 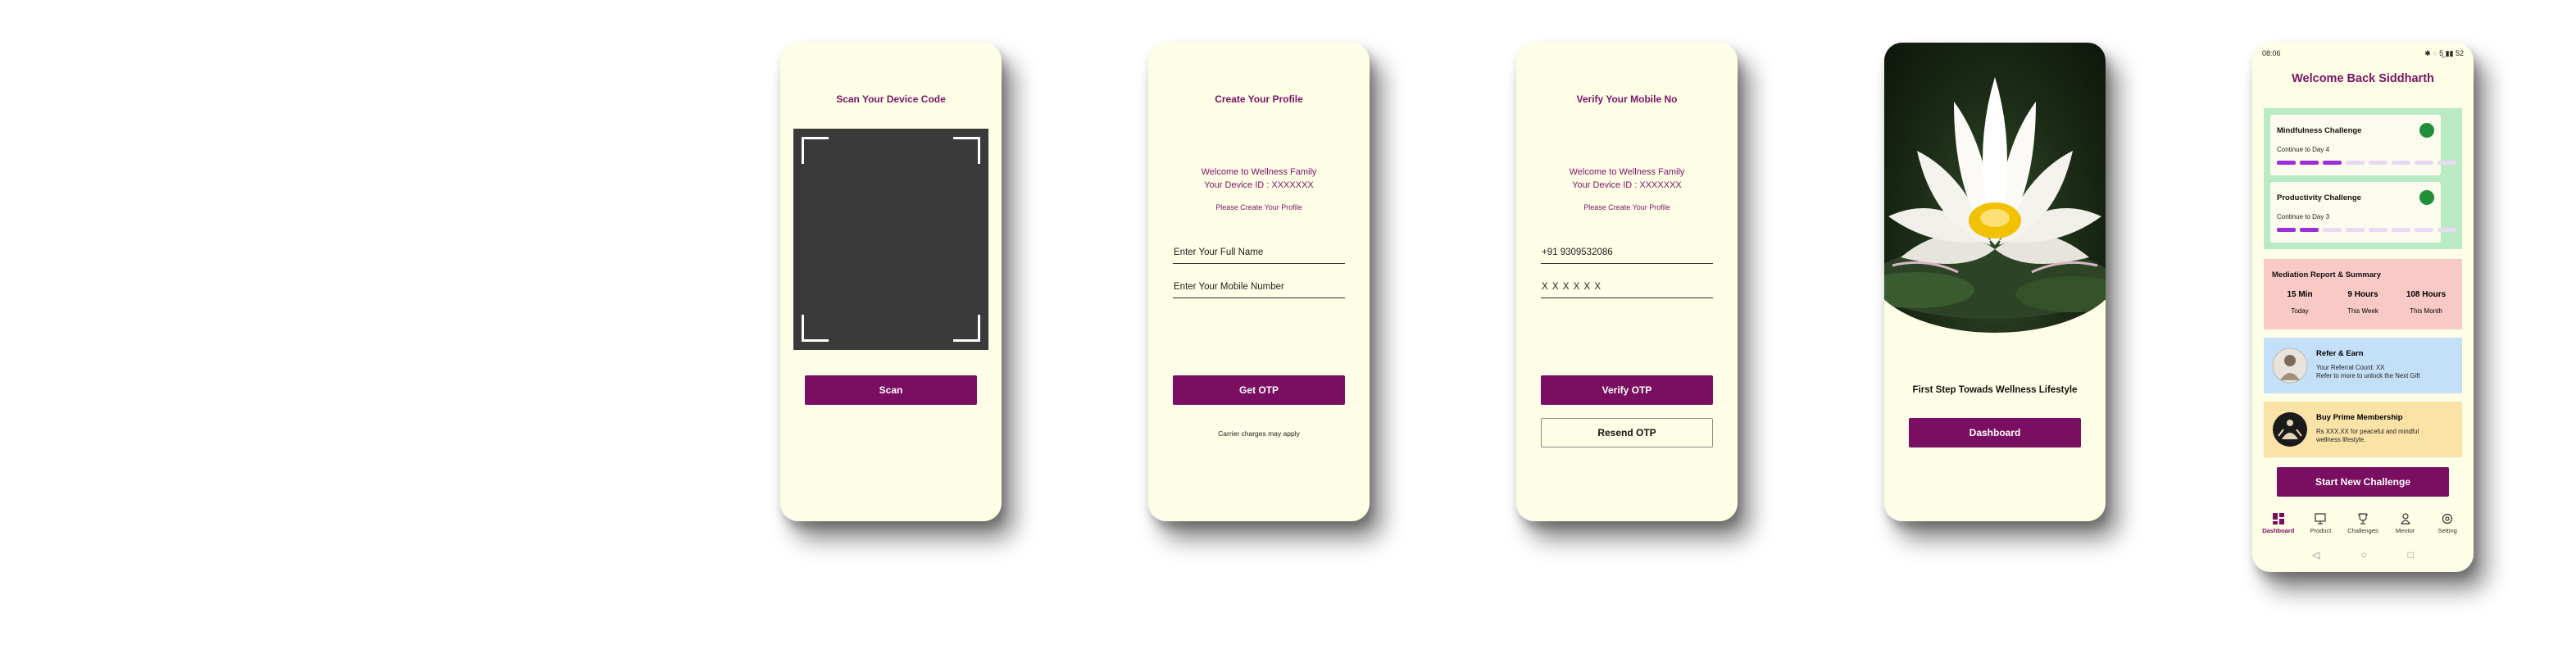 What do you see at coordinates (2366, 163) in the screenshot?
I see `challenge-progress` at bounding box center [2366, 163].